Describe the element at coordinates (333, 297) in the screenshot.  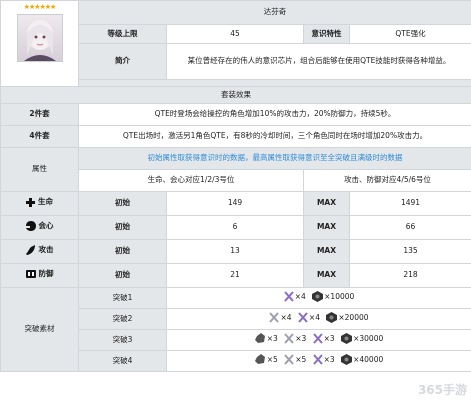
I see `material-coin: ×10000` at that location.